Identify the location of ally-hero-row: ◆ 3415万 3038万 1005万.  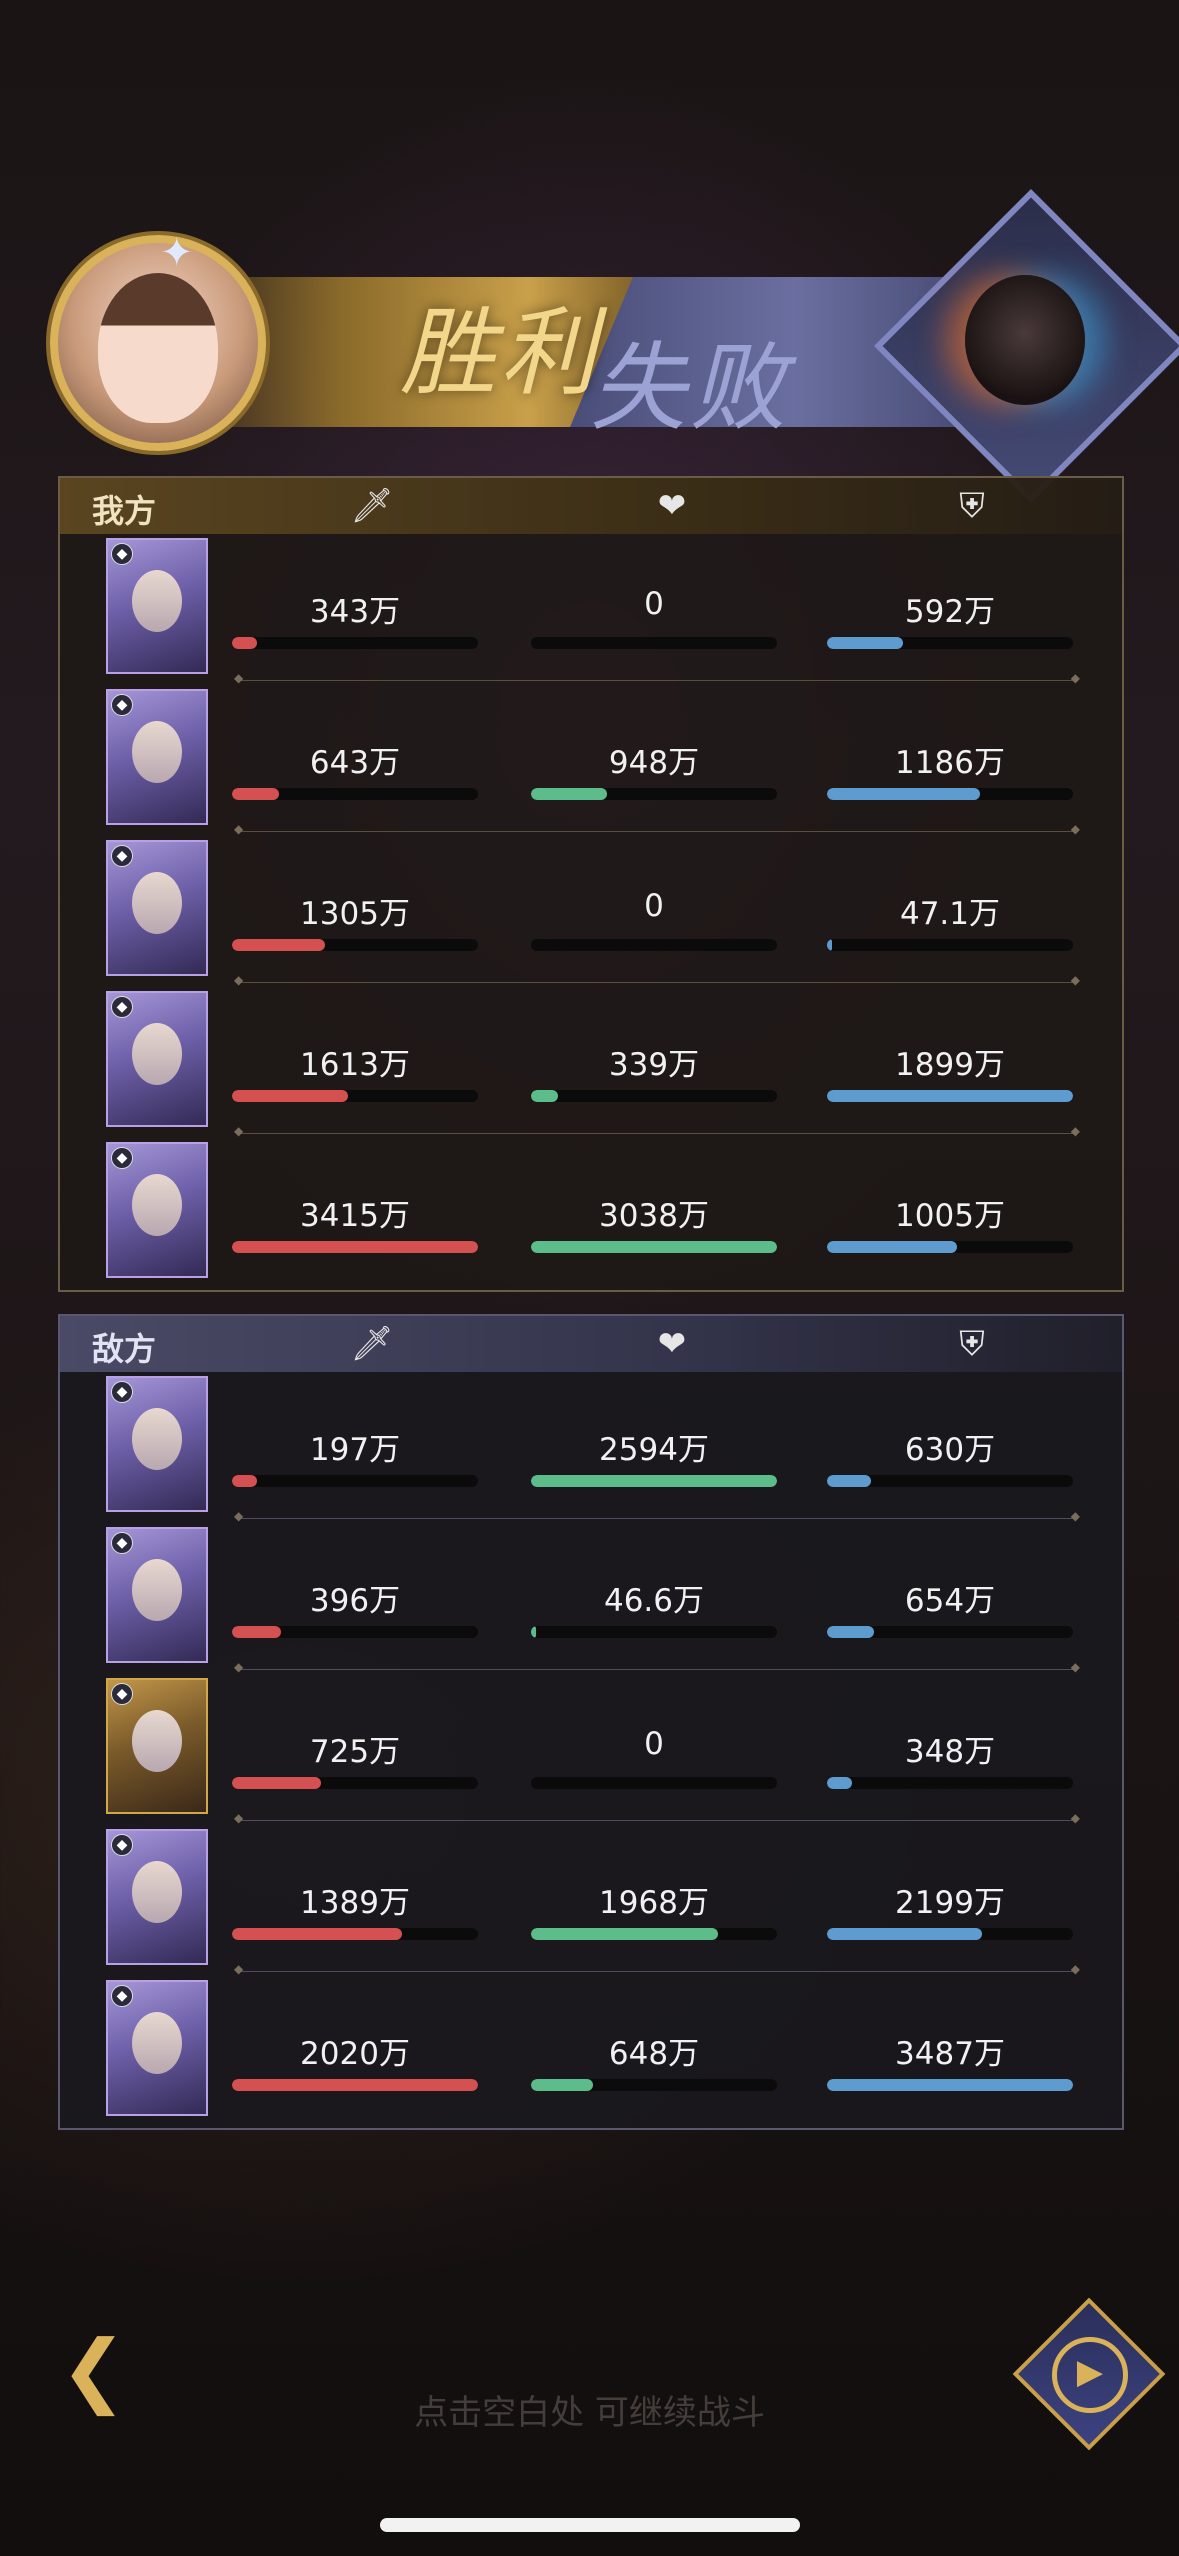
(591, 1213).